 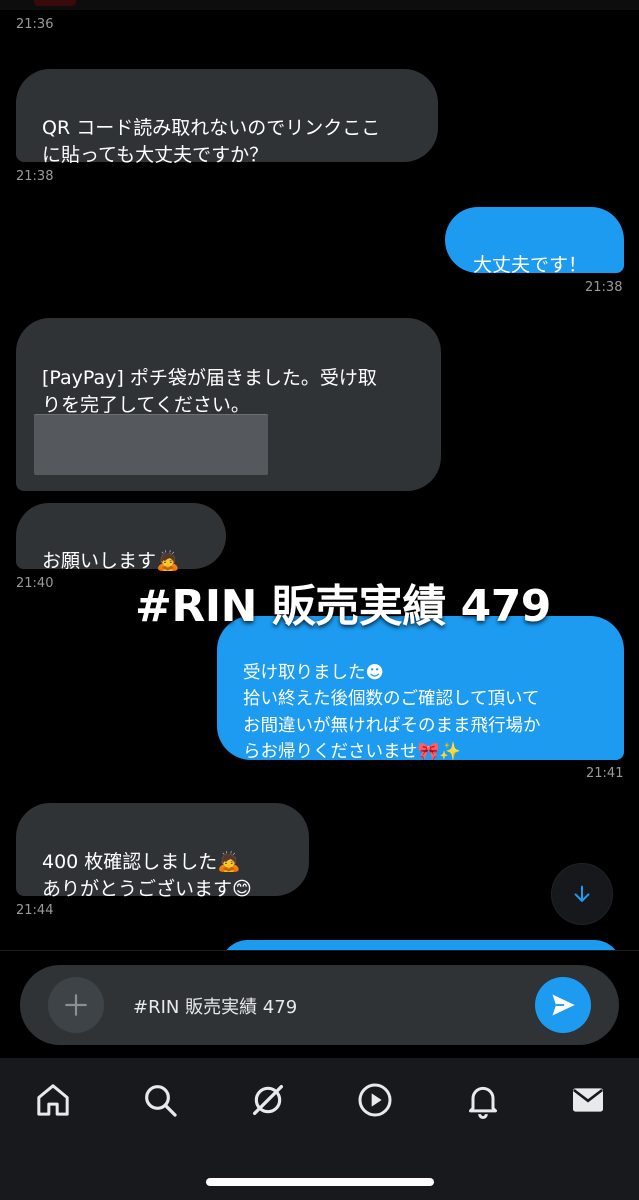 I want to click on plus-icon, so click(x=76, y=1005).